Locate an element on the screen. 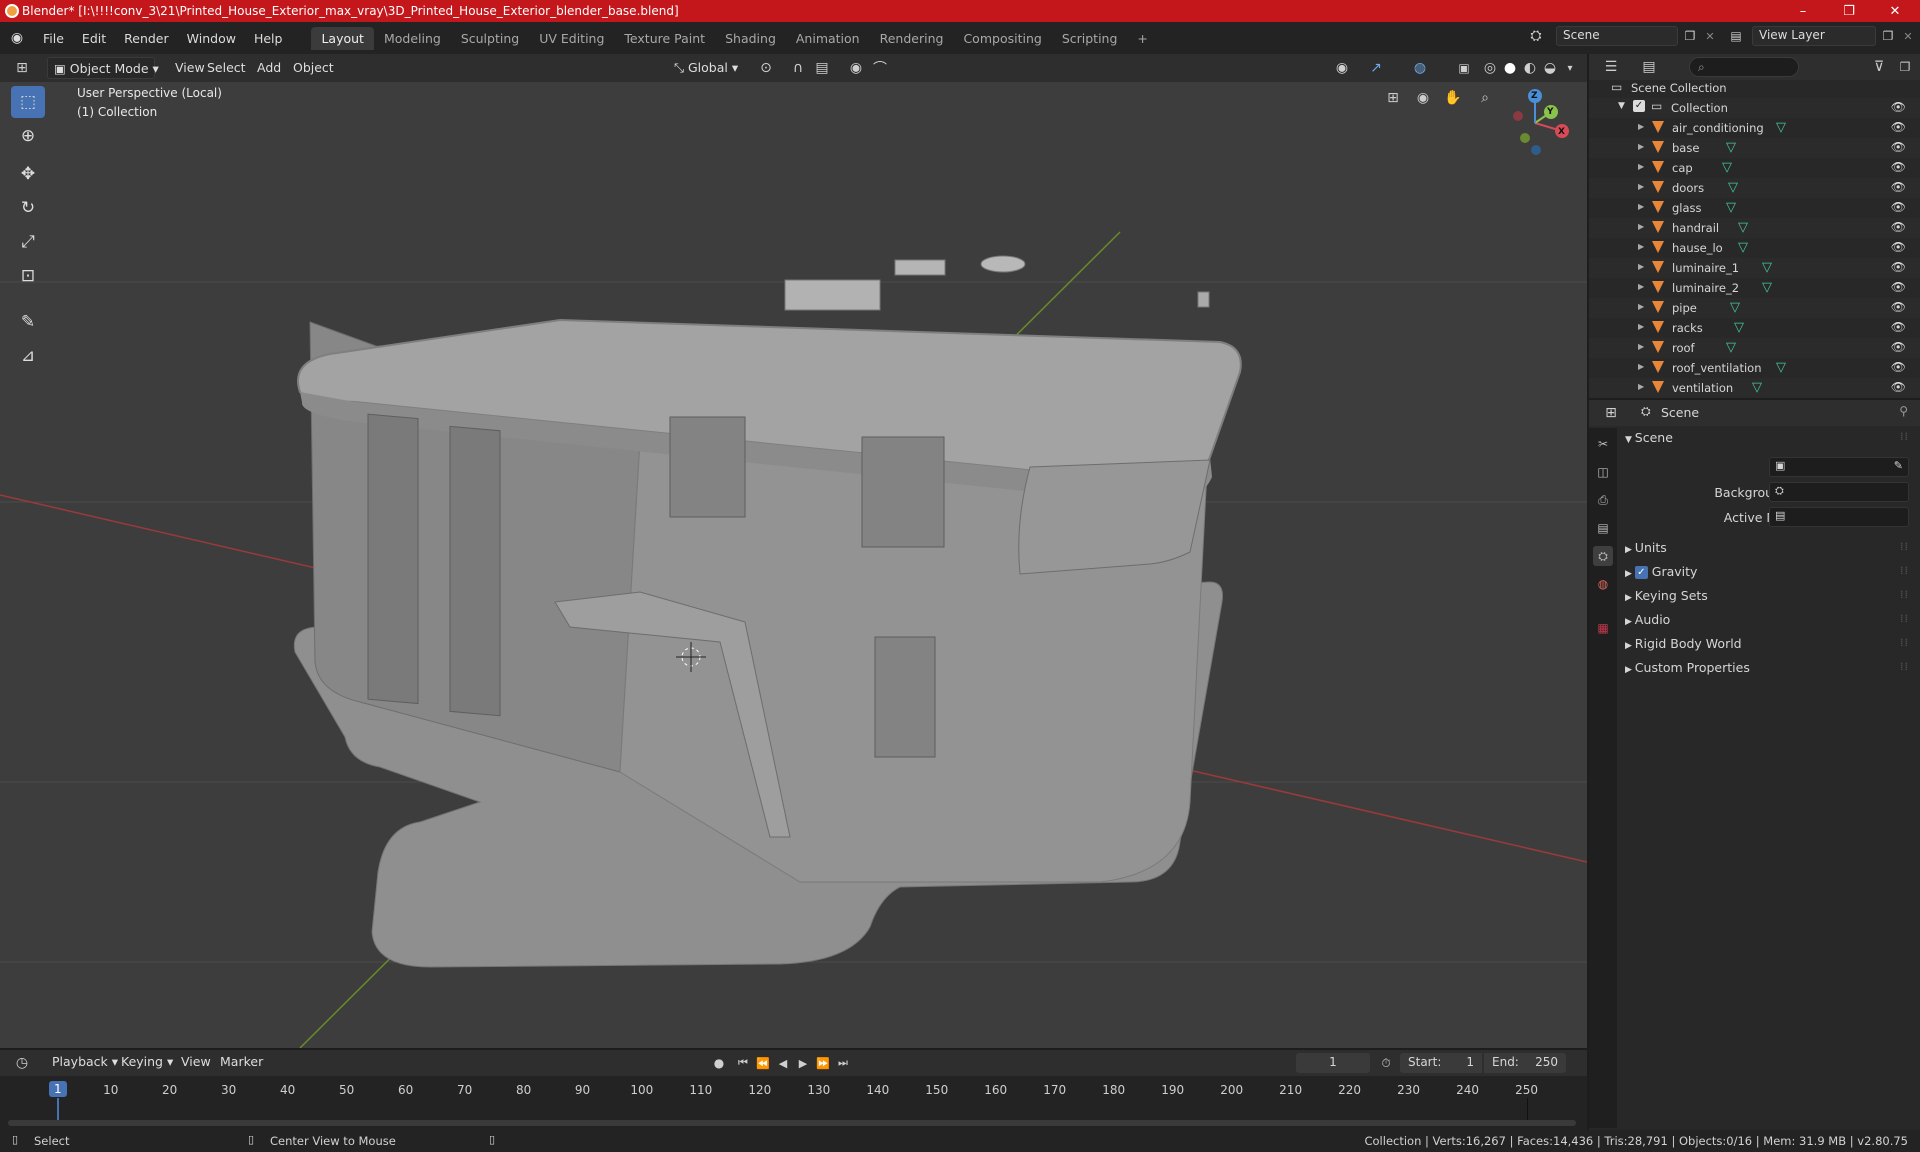  gravity-panel: ▶ ✓ Gravity ⁞⁞ is located at coordinates (1770, 571).